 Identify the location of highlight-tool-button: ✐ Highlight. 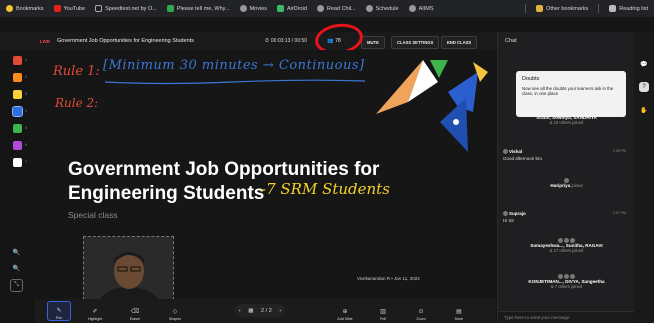
(95, 311).